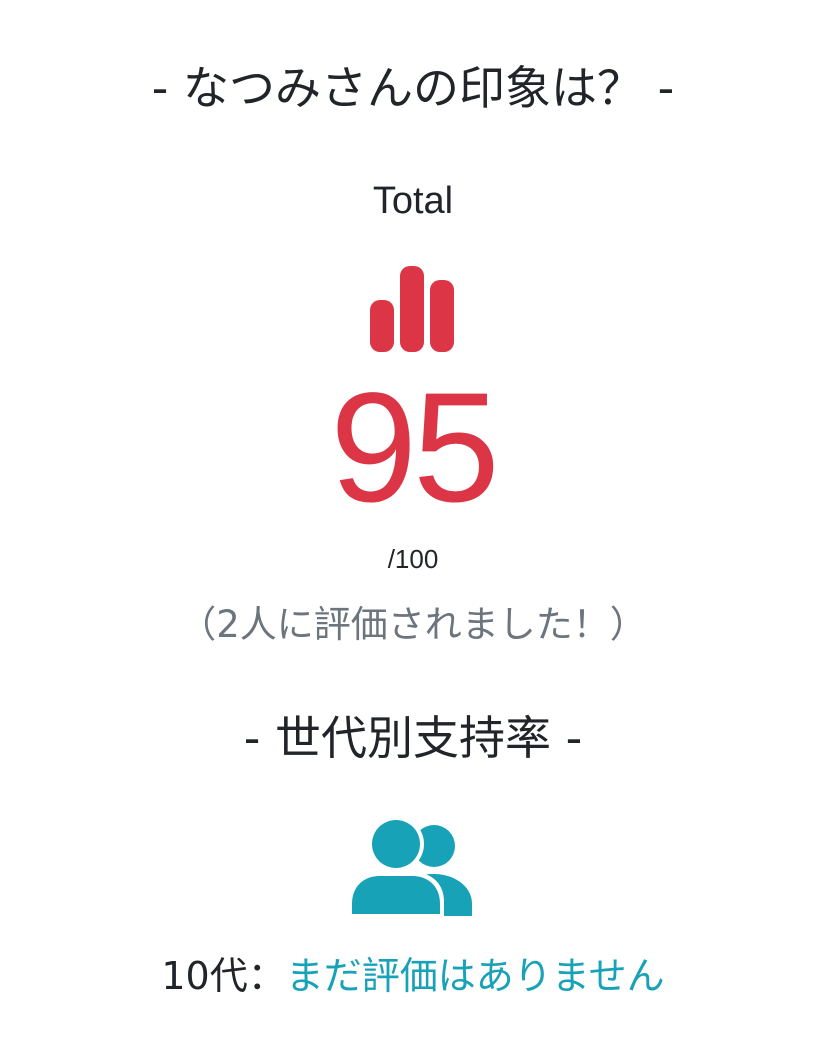 The width and height of the screenshot is (826, 1050). What do you see at coordinates (475, 976) in the screenshot?
I see `age-value: まだ評価はありません` at bounding box center [475, 976].